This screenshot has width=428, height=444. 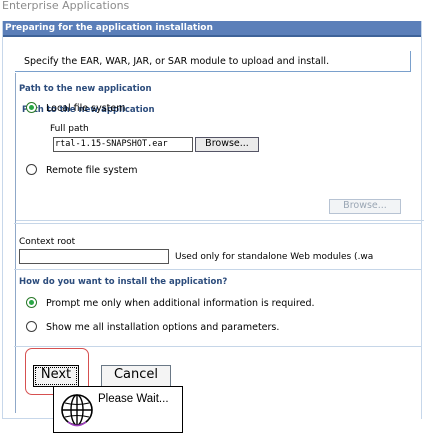 What do you see at coordinates (77, 410) in the screenshot?
I see `globe-icon` at bounding box center [77, 410].